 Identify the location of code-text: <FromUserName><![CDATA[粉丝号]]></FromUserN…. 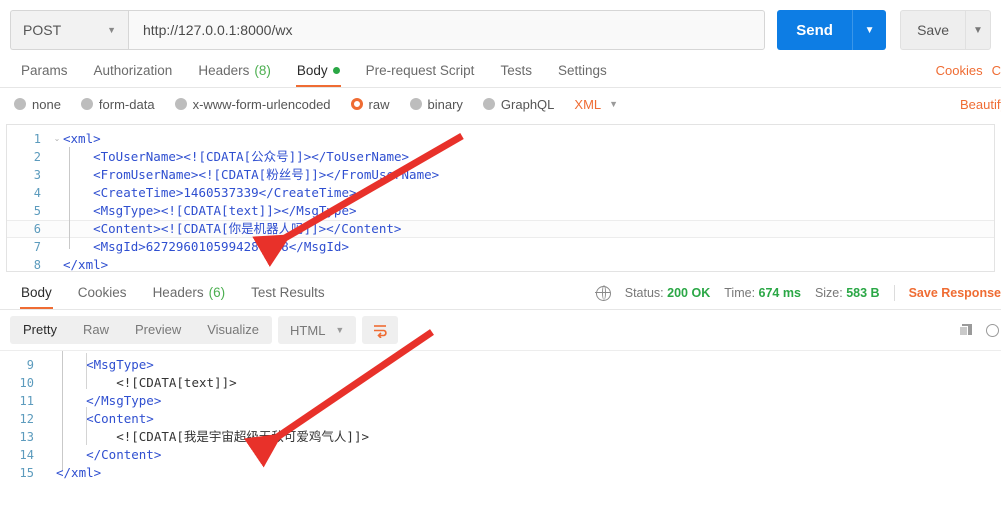
(251, 174).